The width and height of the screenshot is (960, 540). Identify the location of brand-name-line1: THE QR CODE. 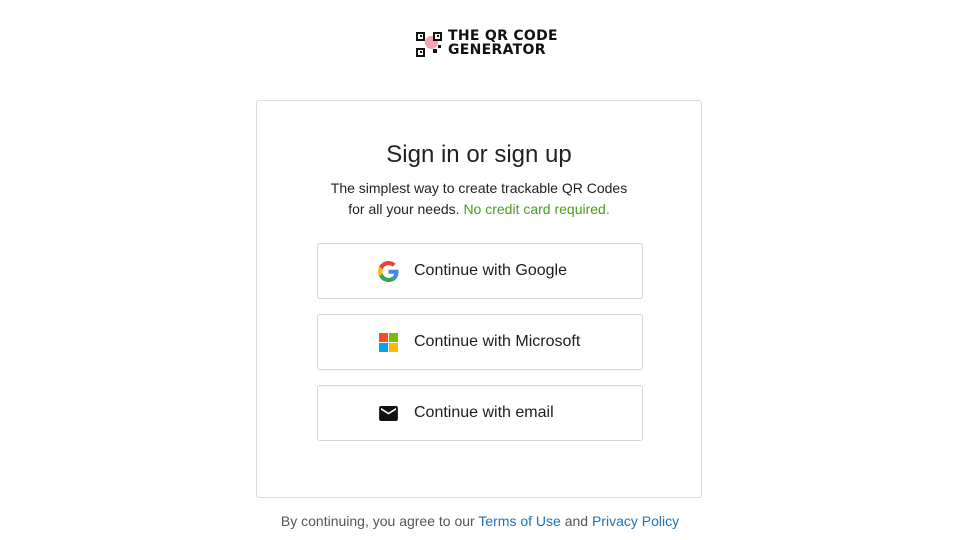
(503, 36).